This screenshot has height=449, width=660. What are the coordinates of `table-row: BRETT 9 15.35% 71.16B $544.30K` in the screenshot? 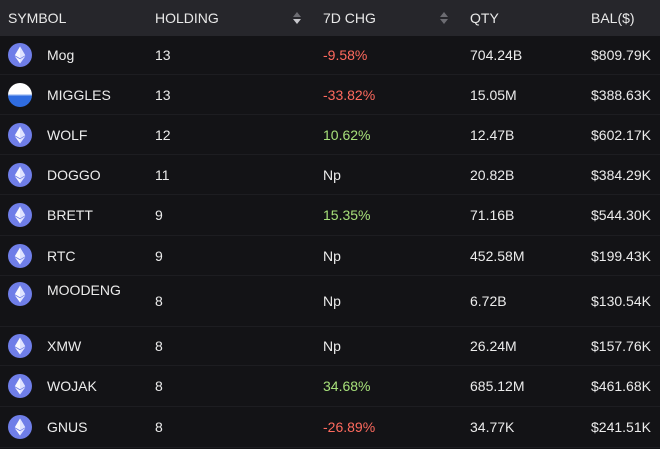 It's located at (330, 215).